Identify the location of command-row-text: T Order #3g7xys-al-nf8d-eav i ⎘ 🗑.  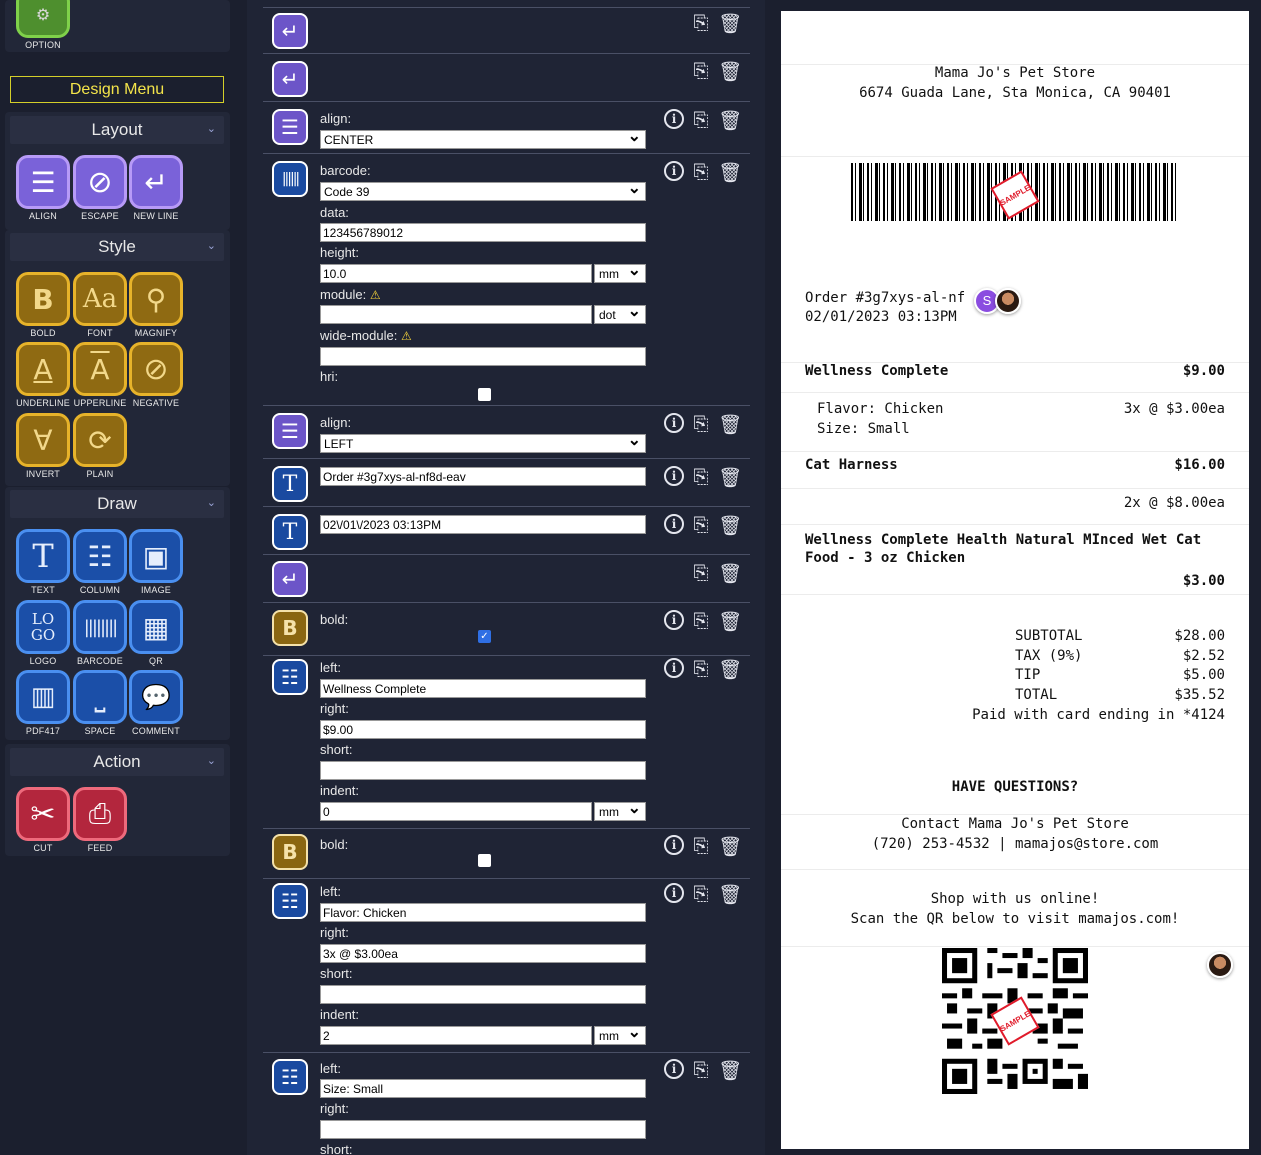
(506, 482).